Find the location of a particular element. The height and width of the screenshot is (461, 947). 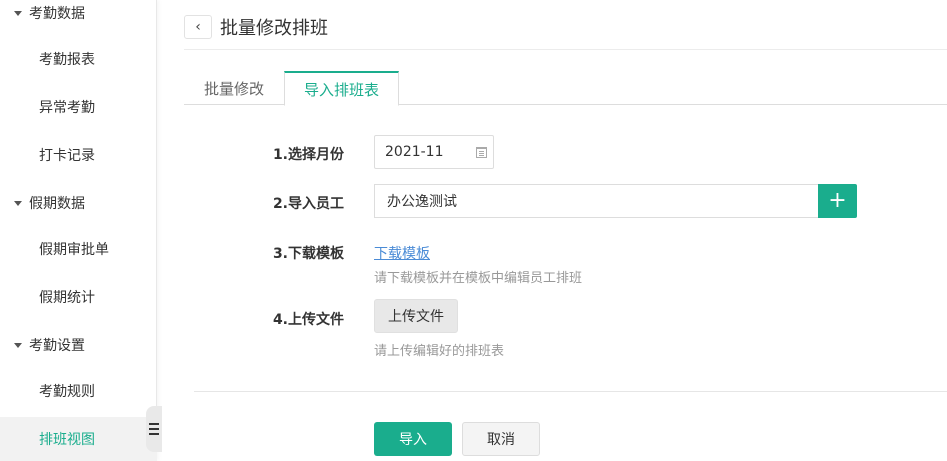

sidebar-item-label: 考勤规则 is located at coordinates (67, 392).